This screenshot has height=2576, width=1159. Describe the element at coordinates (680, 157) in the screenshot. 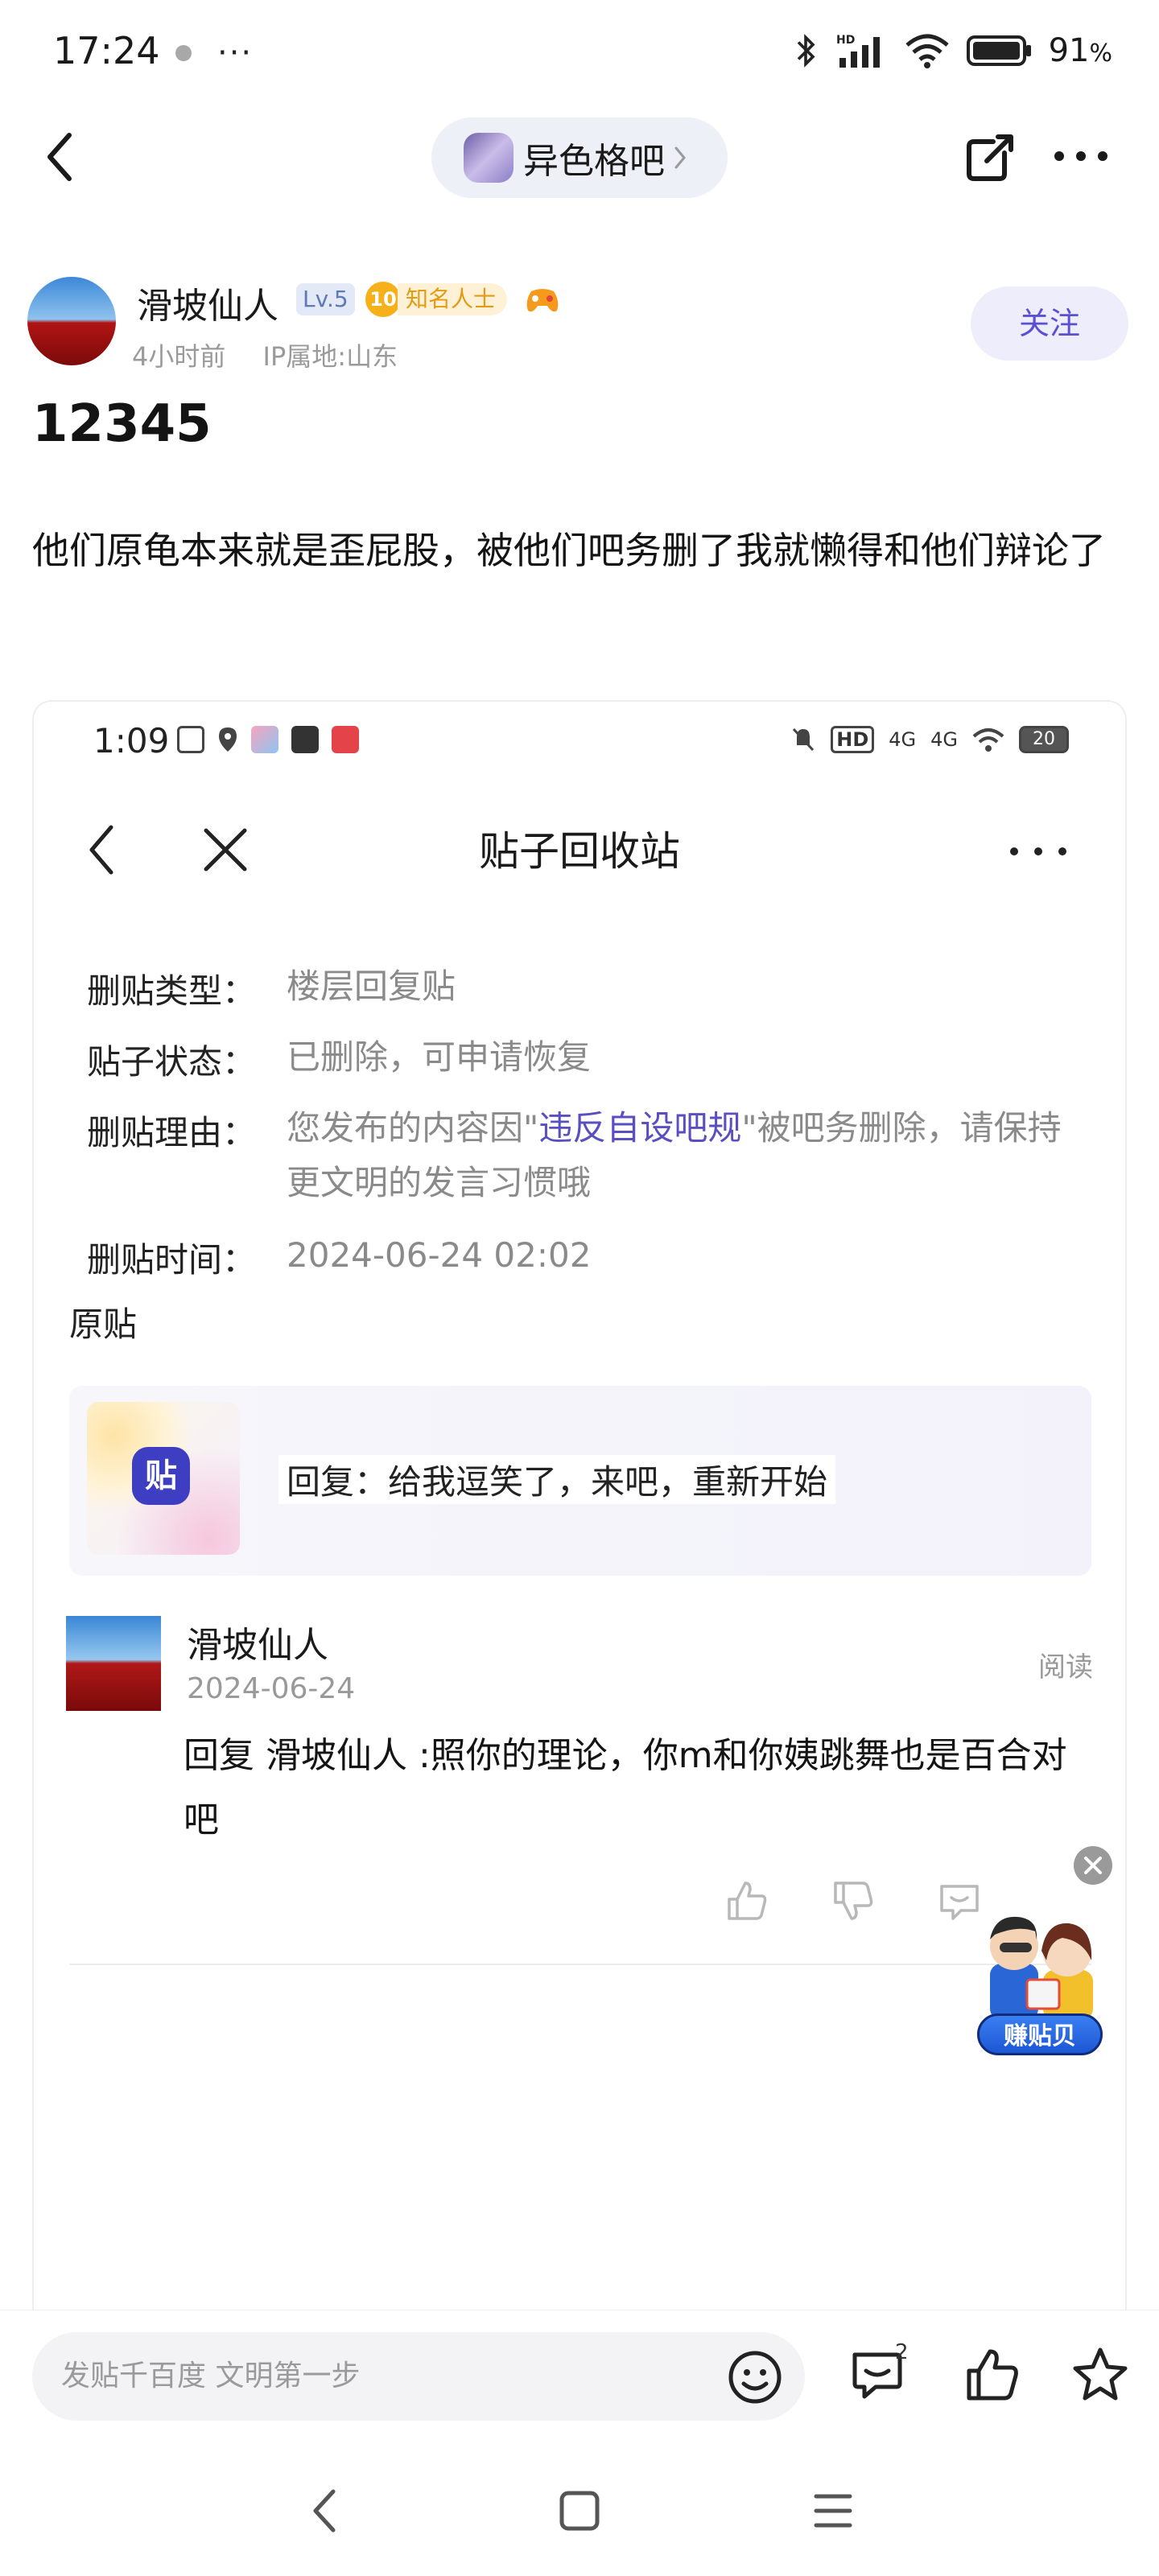

I see `chevron-right-icon` at that location.